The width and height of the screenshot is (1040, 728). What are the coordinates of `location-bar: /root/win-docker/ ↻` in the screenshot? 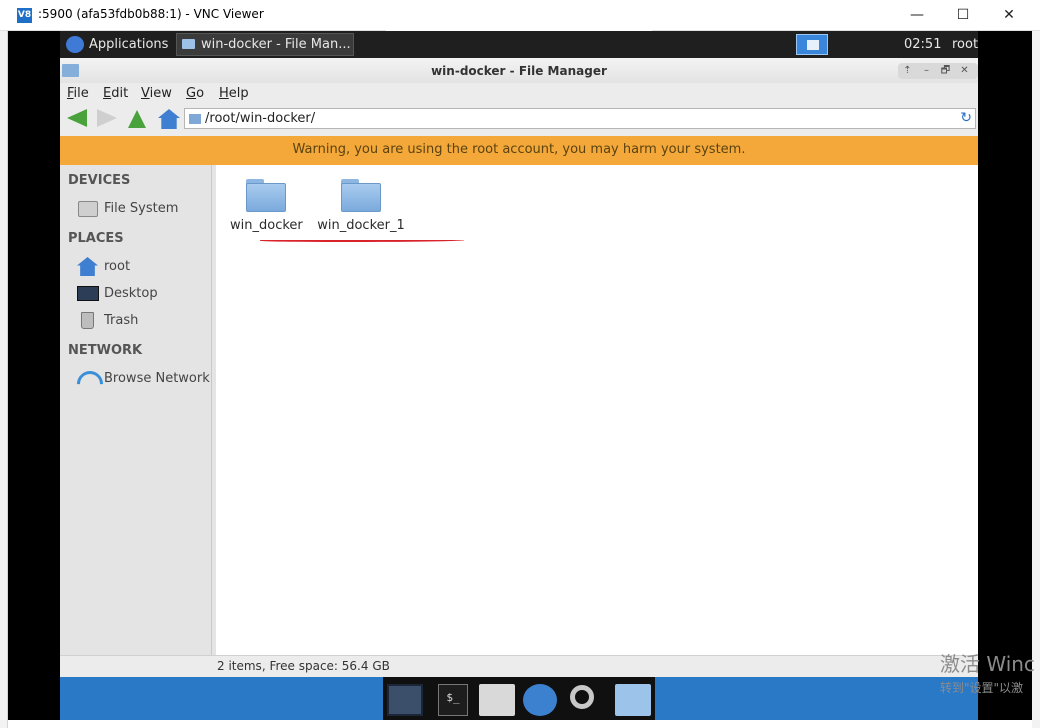 It's located at (580, 118).